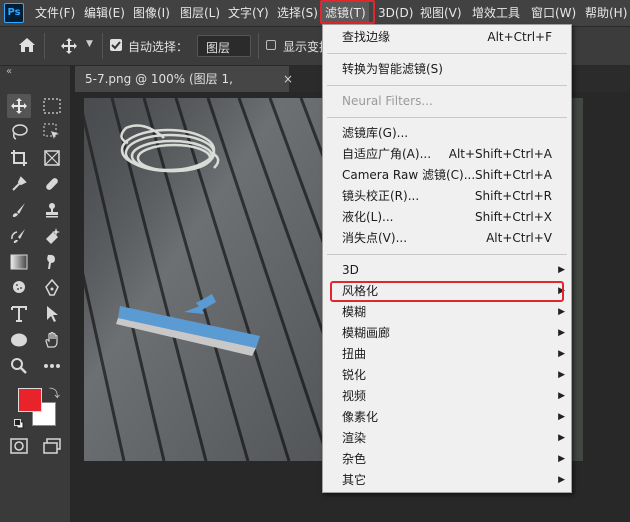 The width and height of the screenshot is (630, 522). Describe the element at coordinates (447, 69) in the screenshot. I see `menu-item-convert-smart-filters: 转换为智能滤镜(S)` at that location.